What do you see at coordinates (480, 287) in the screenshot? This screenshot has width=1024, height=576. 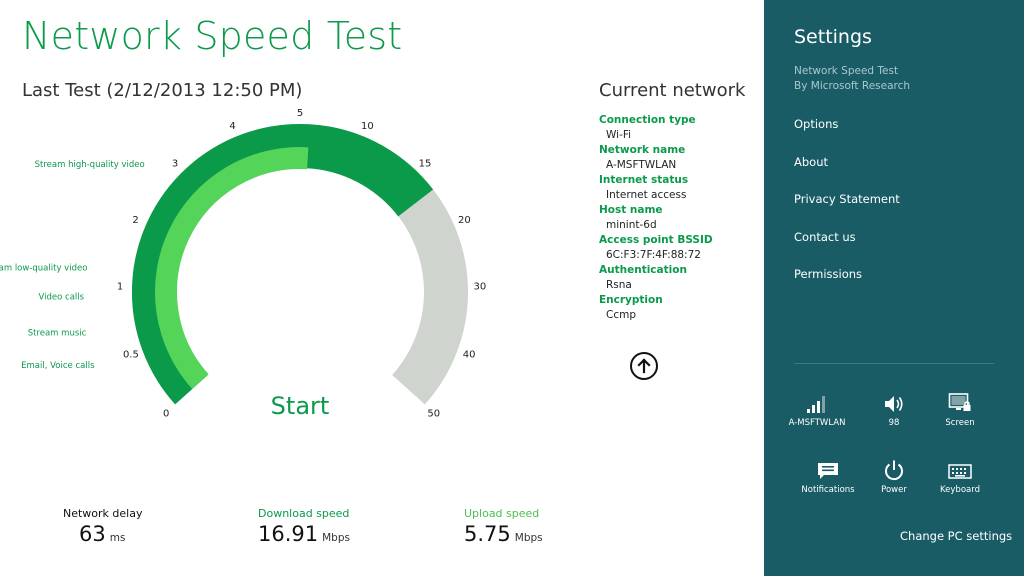 I see `gauge-tick-label: 30` at bounding box center [480, 287].